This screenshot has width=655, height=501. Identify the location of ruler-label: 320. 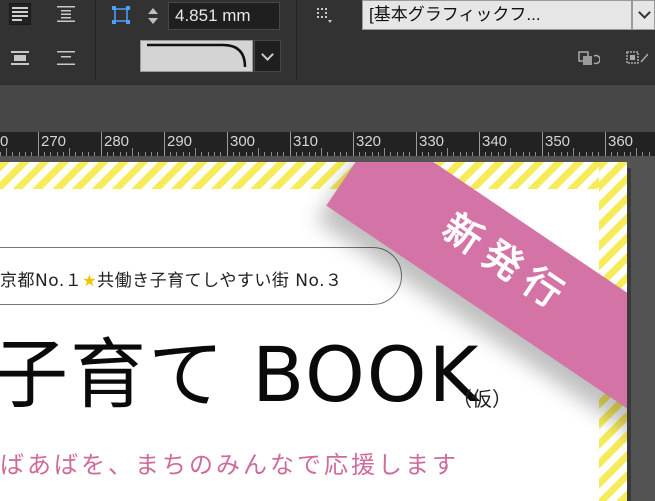
(369, 141).